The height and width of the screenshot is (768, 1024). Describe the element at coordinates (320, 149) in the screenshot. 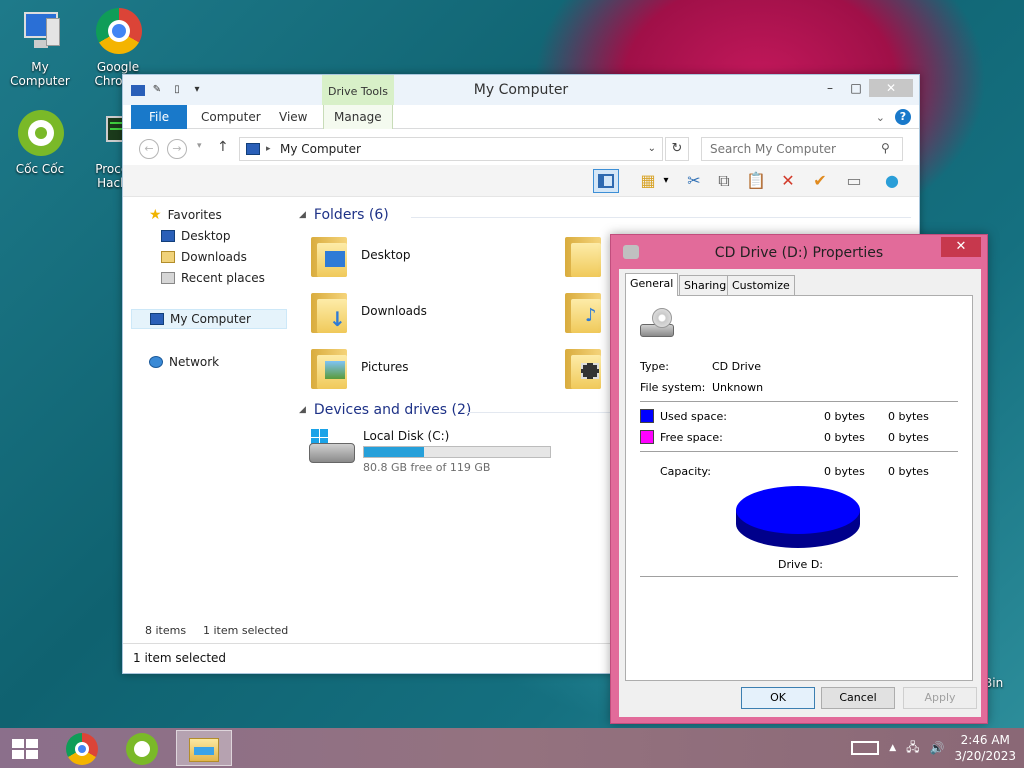

I see `address-text: My Computer` at that location.